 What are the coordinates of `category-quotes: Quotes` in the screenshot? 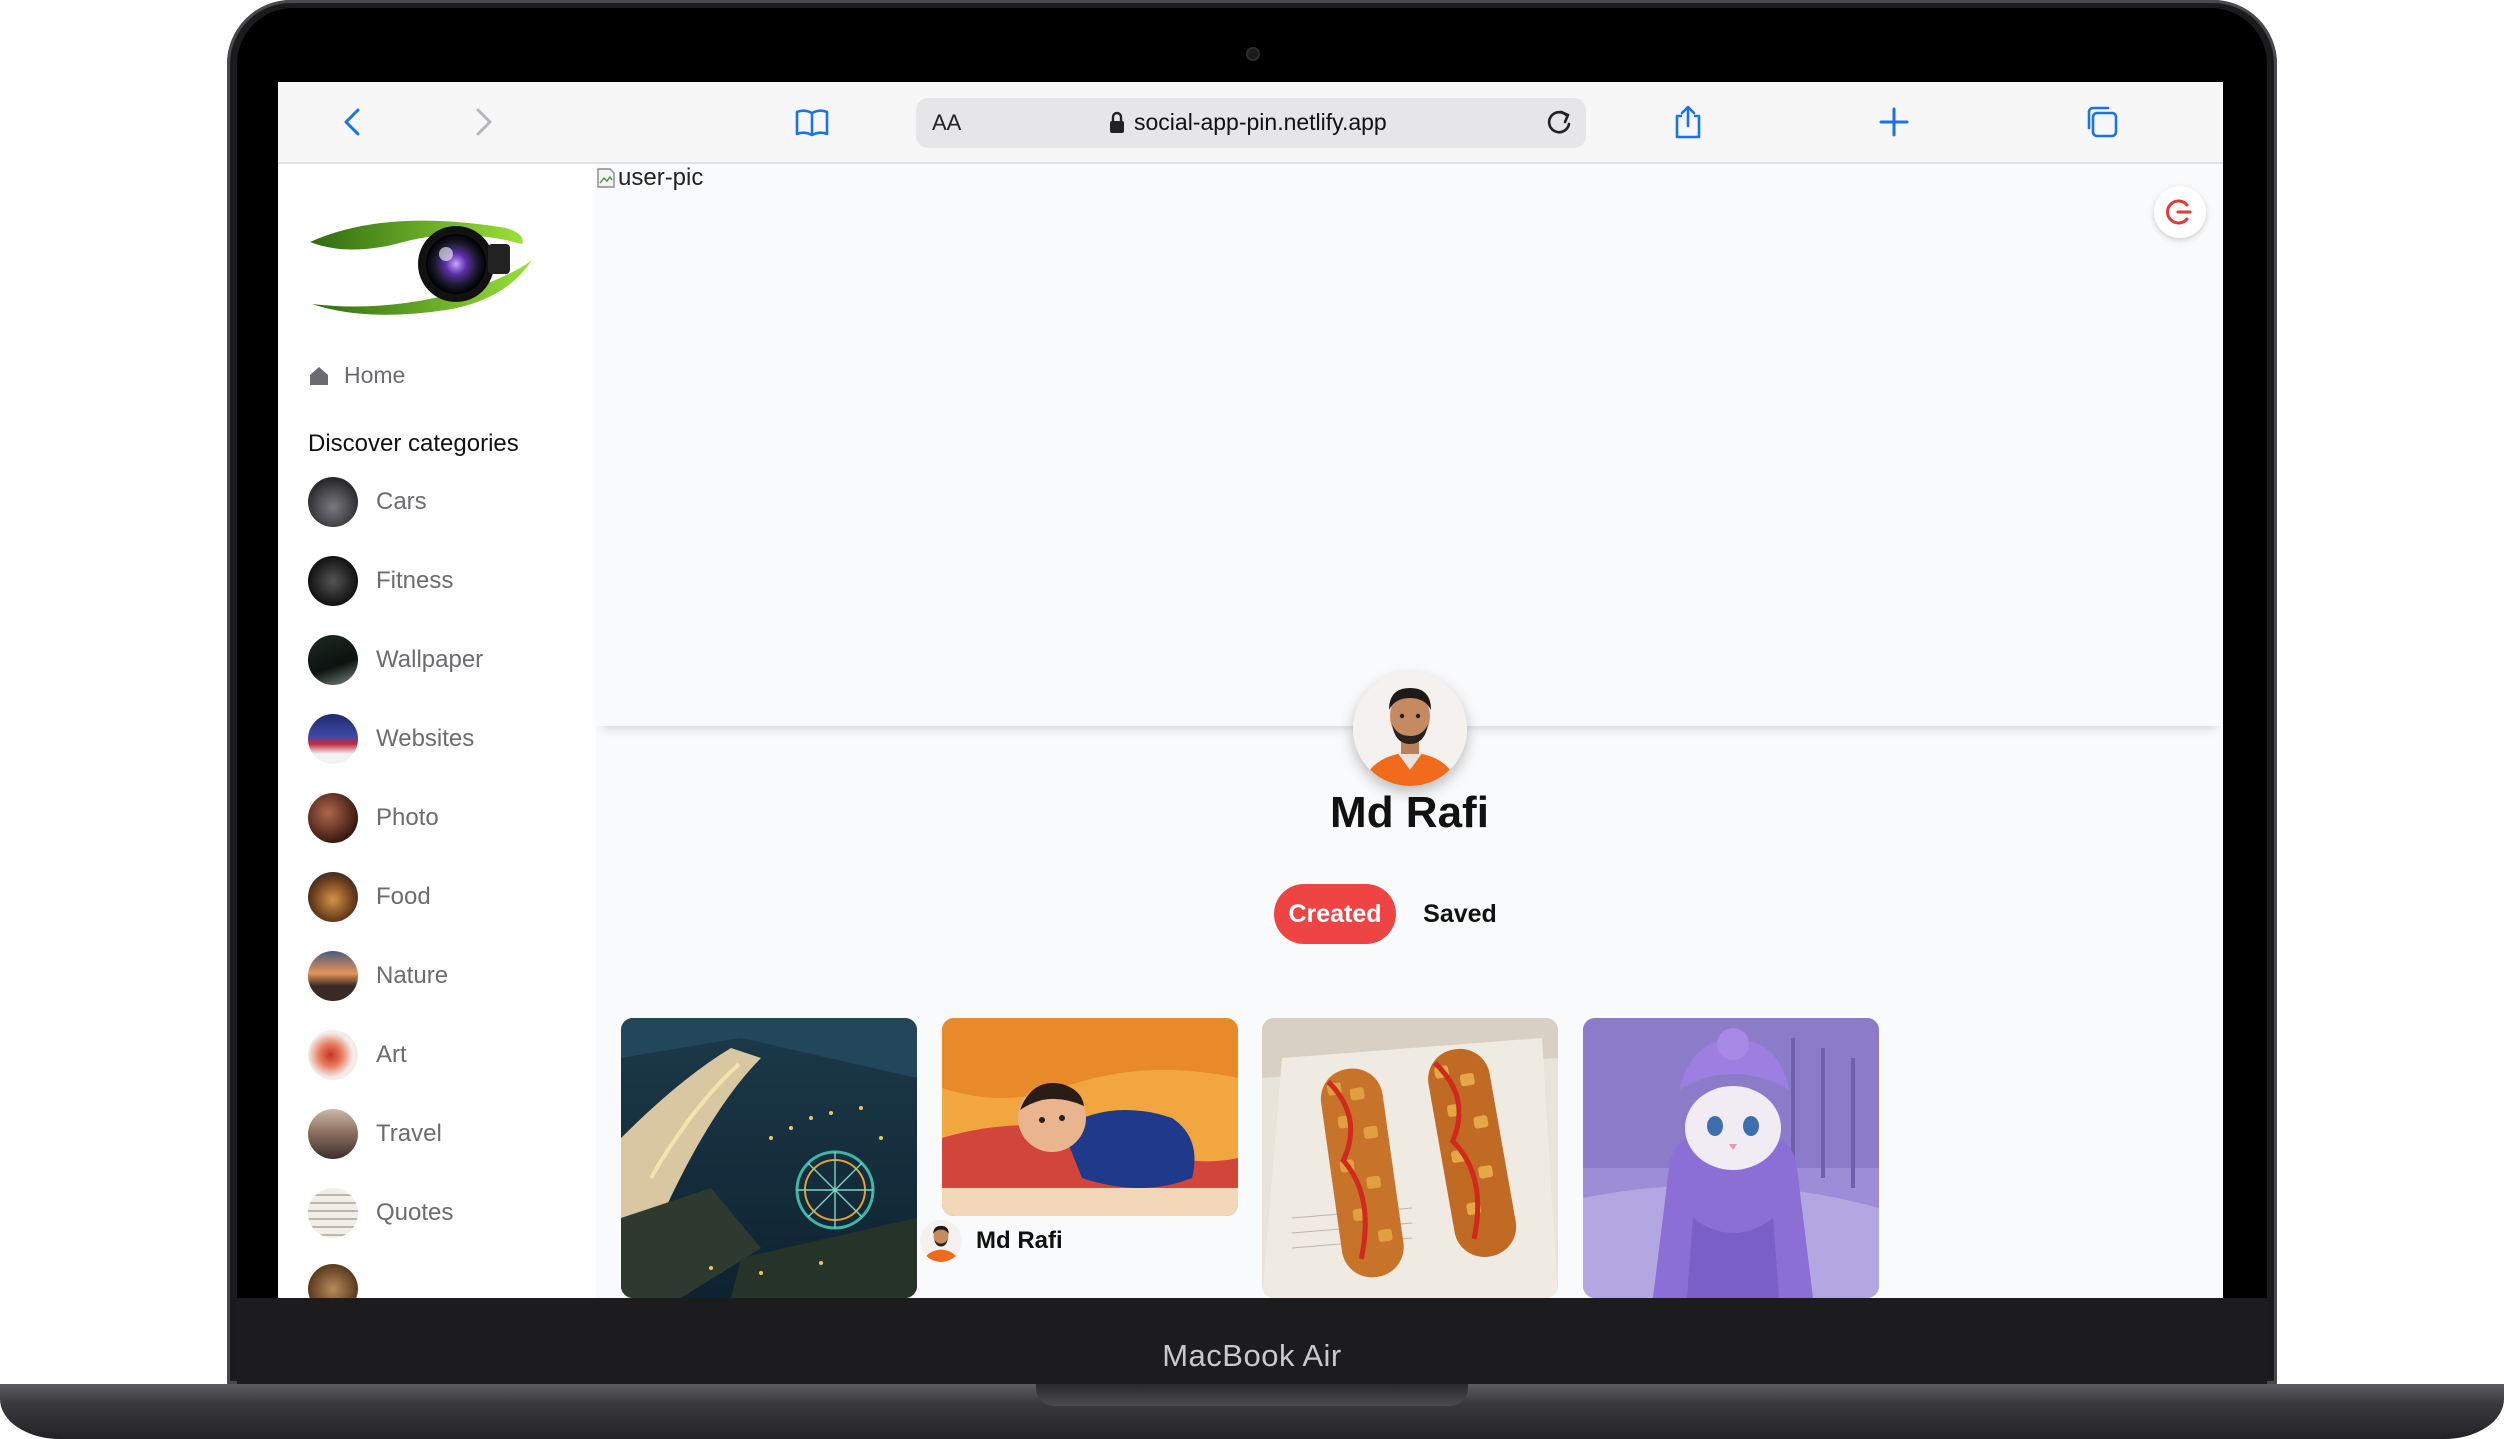 It's located at (380, 1213).